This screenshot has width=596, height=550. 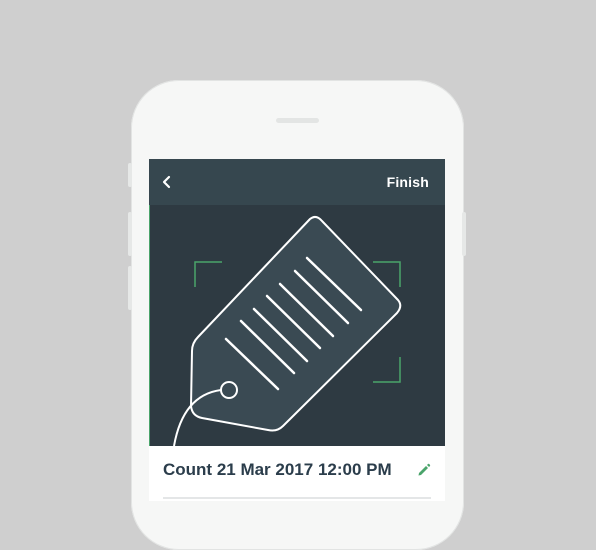 I want to click on phone-volume-up, so click(x=130, y=234).